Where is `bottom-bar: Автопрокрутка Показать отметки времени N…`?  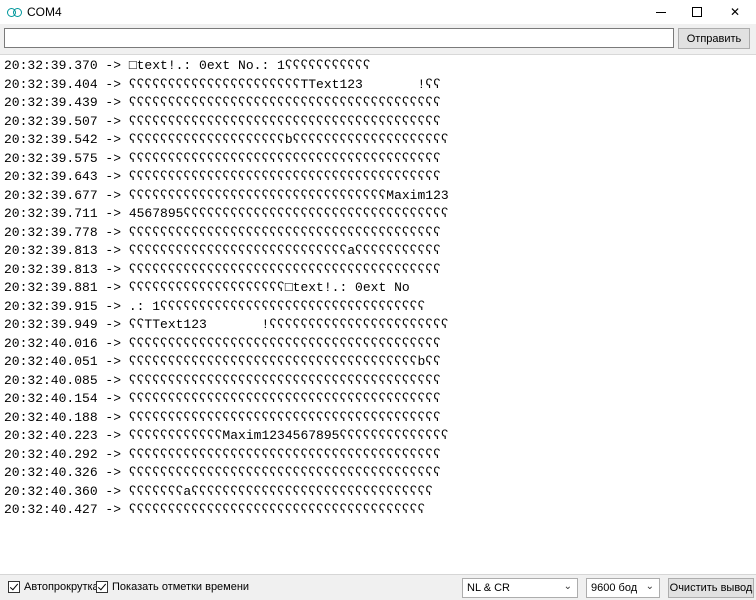
bottom-bar: Автопрокрутка Показать отметки времени N… is located at coordinates (378, 587).